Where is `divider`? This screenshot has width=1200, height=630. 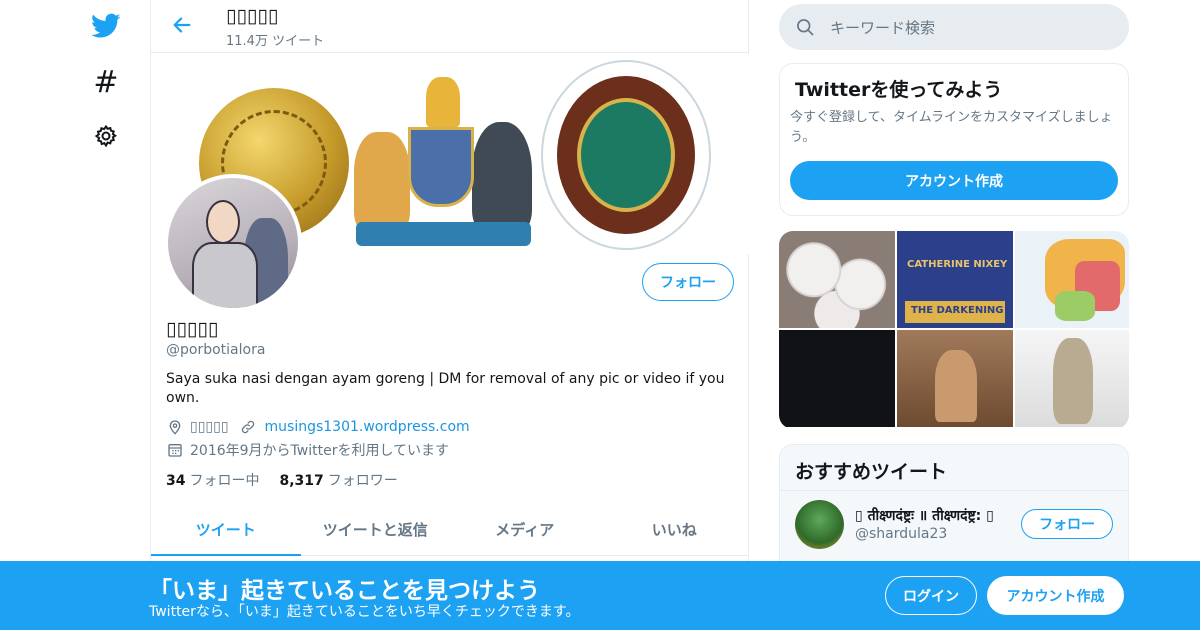
divider is located at coordinates (954, 490).